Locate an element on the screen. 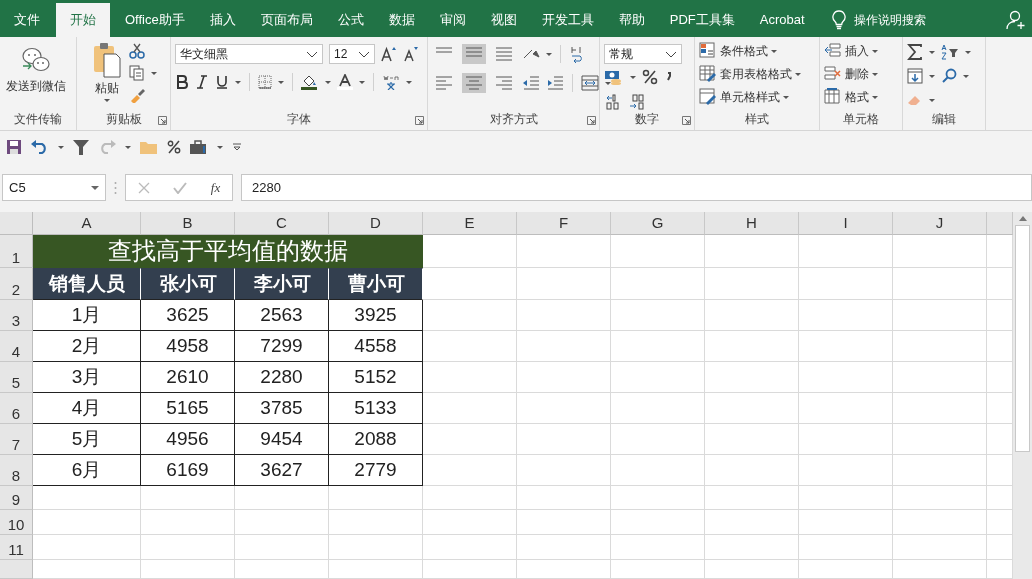  ribbon-tab: Office助手 is located at coordinates (155, 20).